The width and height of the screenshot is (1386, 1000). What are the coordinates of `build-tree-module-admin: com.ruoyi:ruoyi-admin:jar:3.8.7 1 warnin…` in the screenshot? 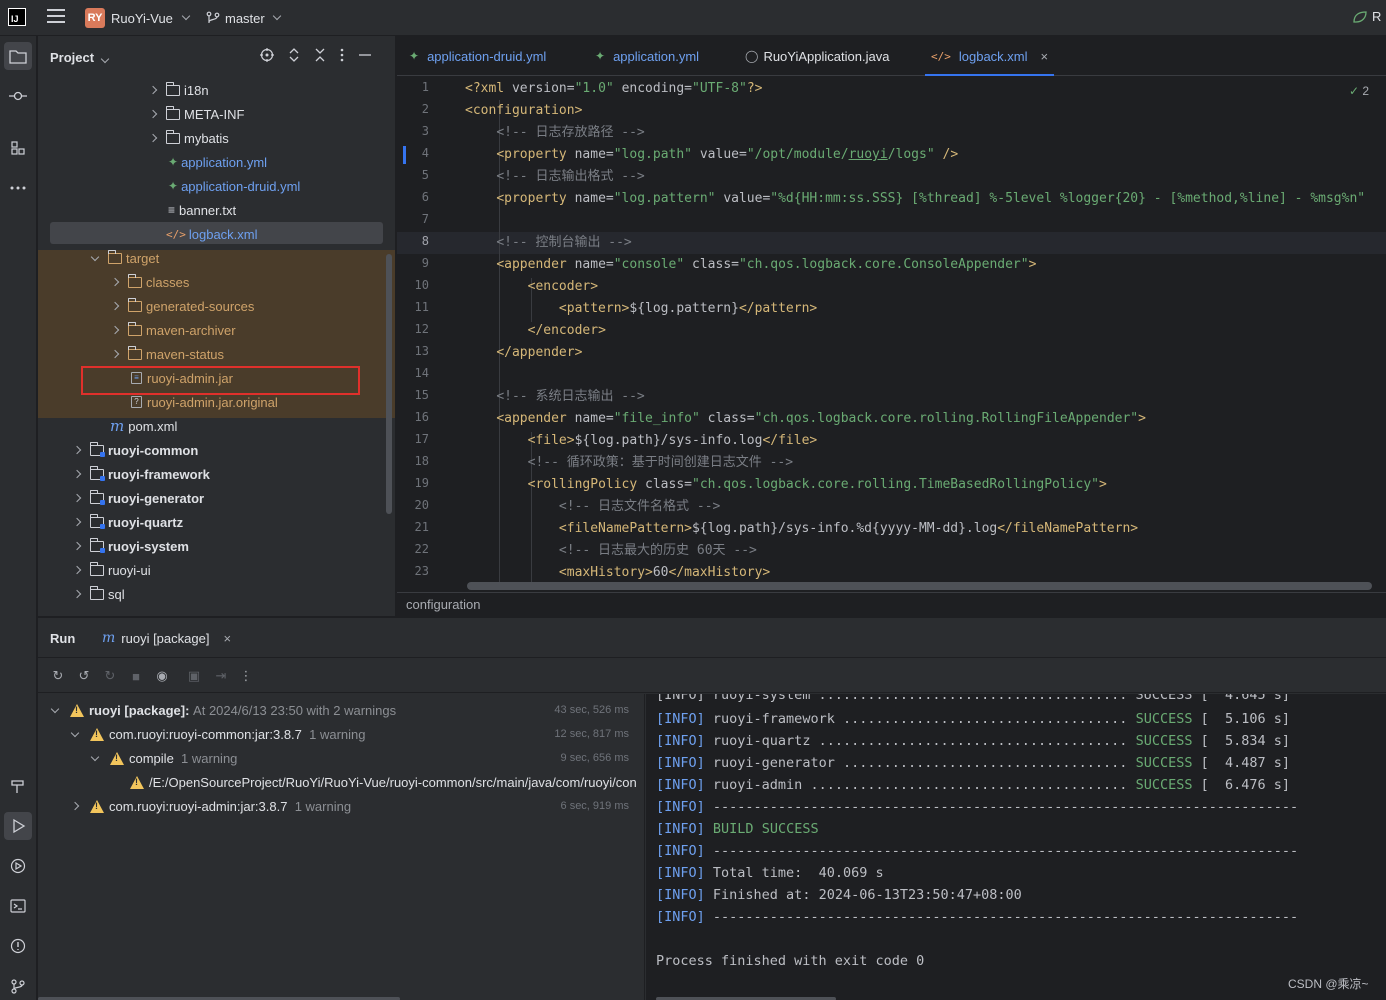 It's located at (341, 806).